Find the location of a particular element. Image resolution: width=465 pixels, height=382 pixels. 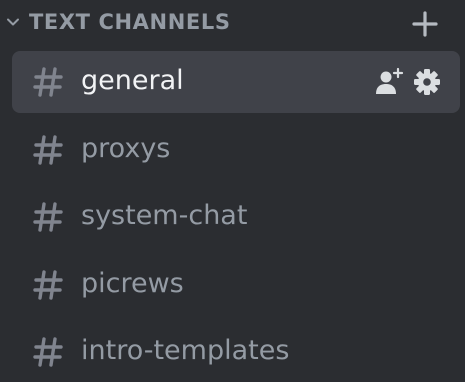

chevron-down-icon is located at coordinates (13, 22).